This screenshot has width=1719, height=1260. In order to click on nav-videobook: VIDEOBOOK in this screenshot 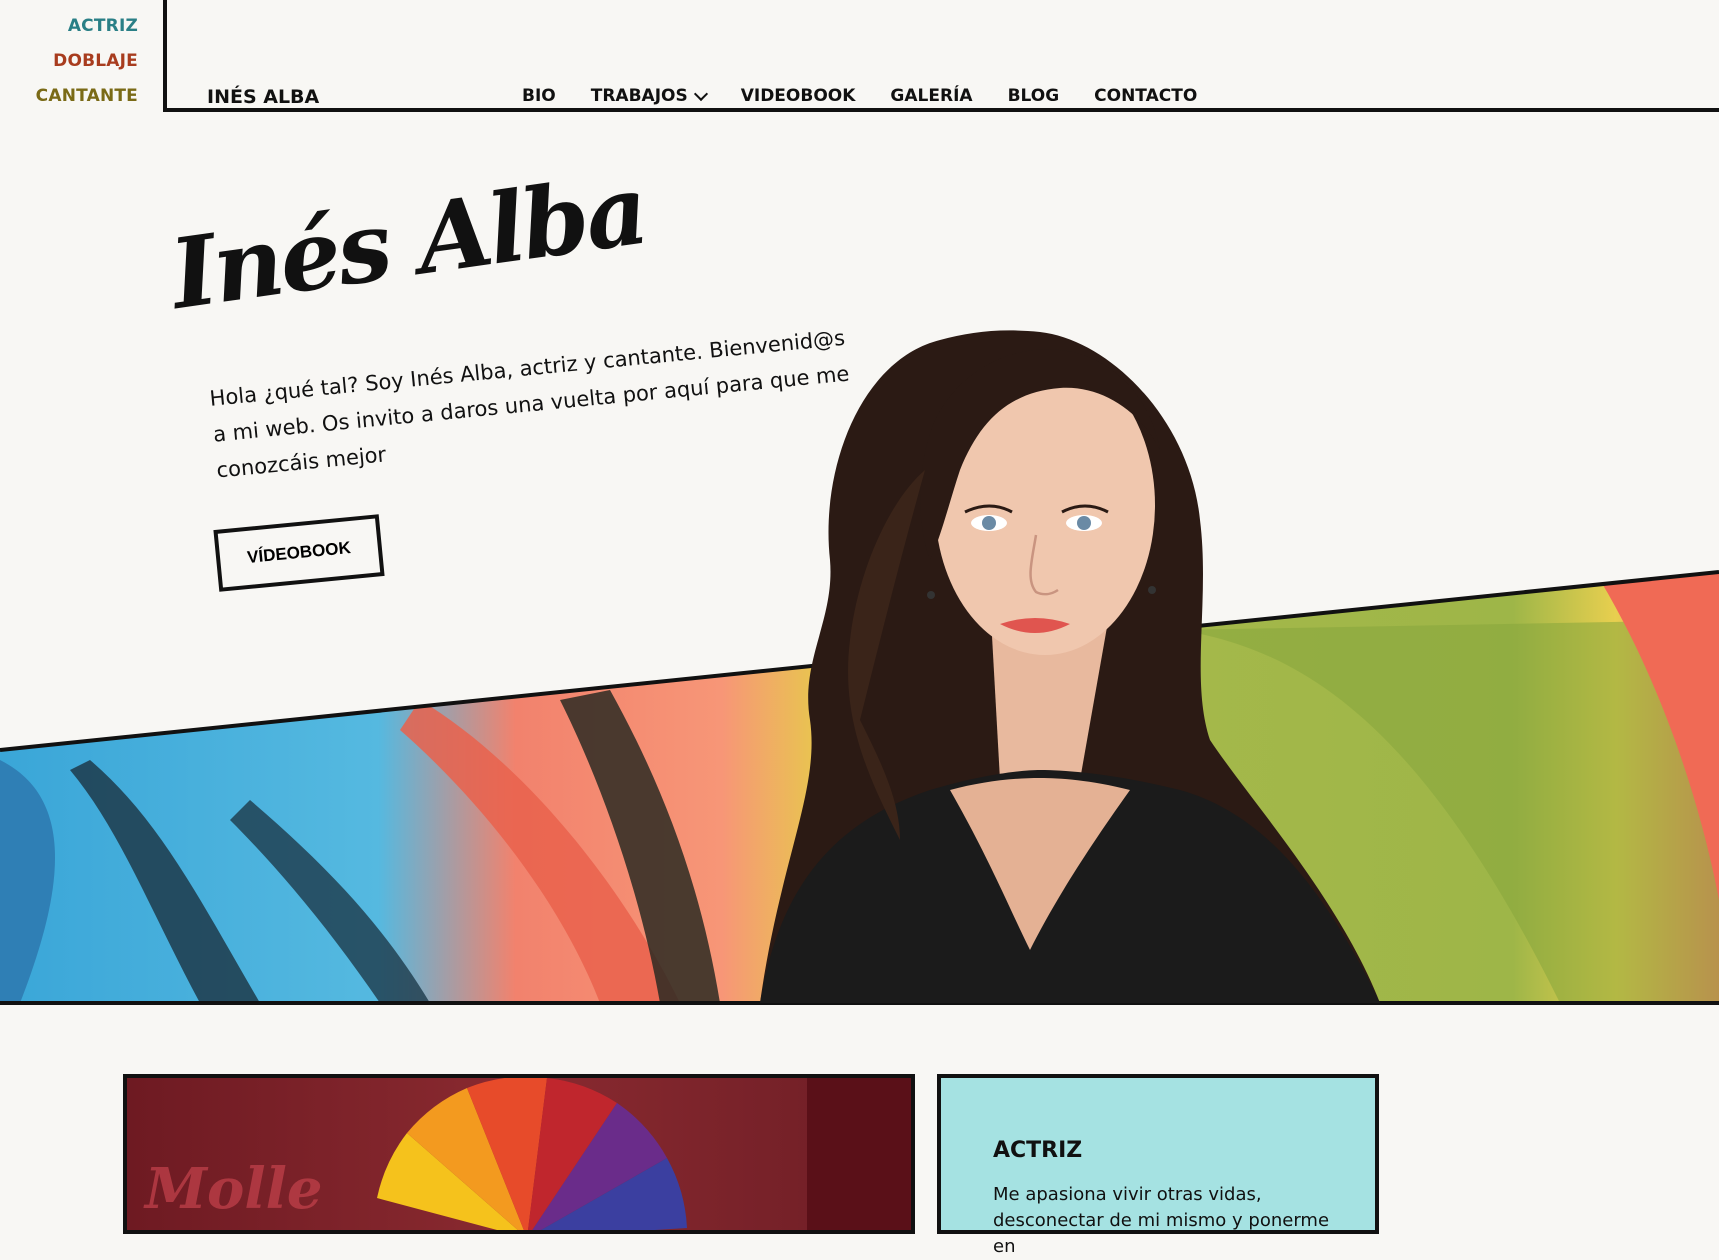, I will do `click(798, 96)`.